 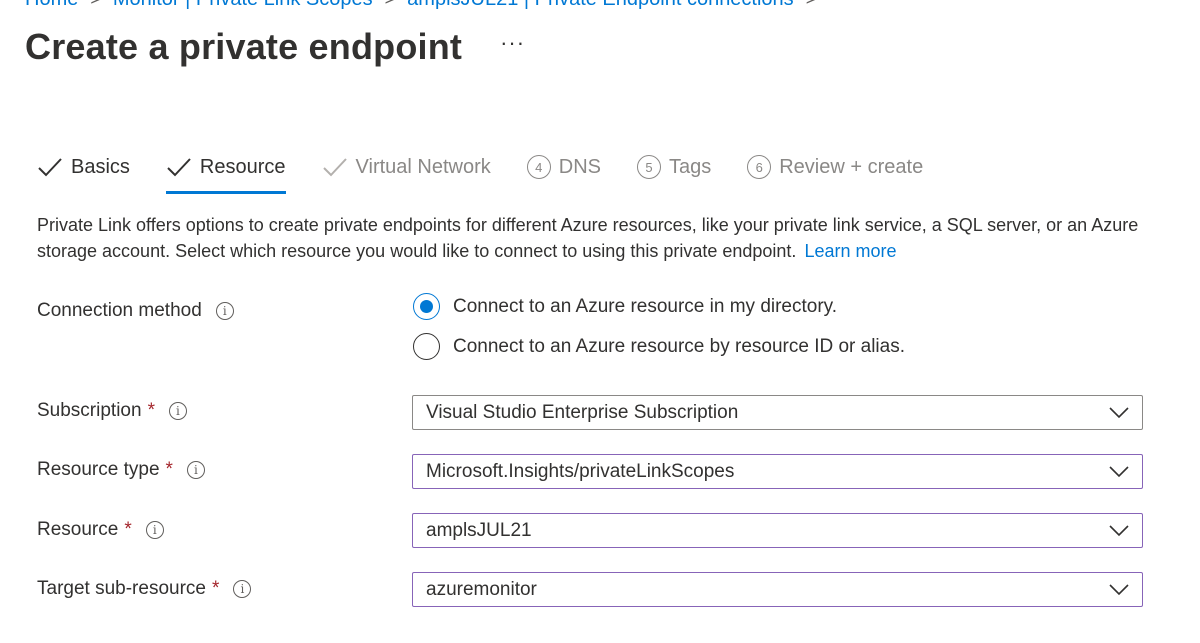 I want to click on tab-resource: Resource, so click(x=225, y=171).